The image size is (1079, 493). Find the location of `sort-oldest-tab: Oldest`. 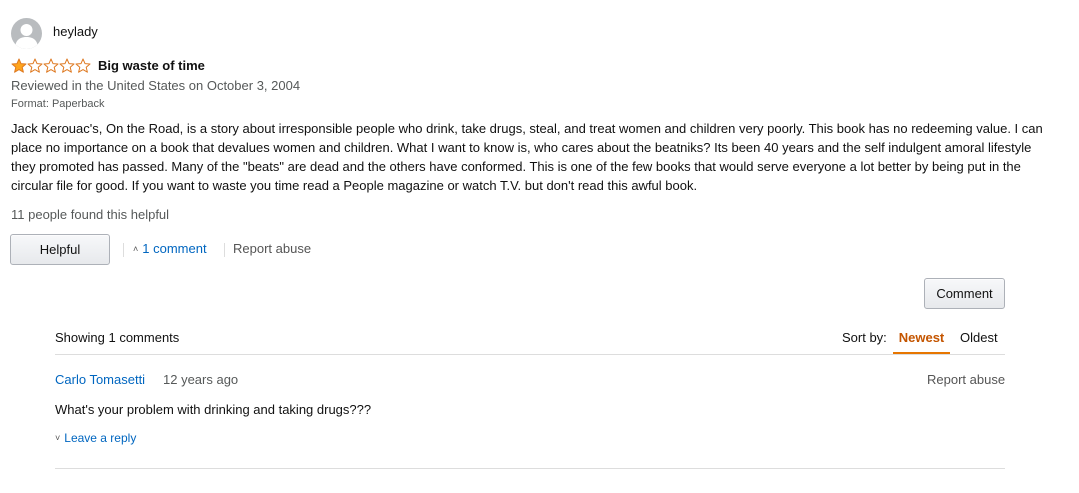

sort-oldest-tab: Oldest is located at coordinates (979, 337).